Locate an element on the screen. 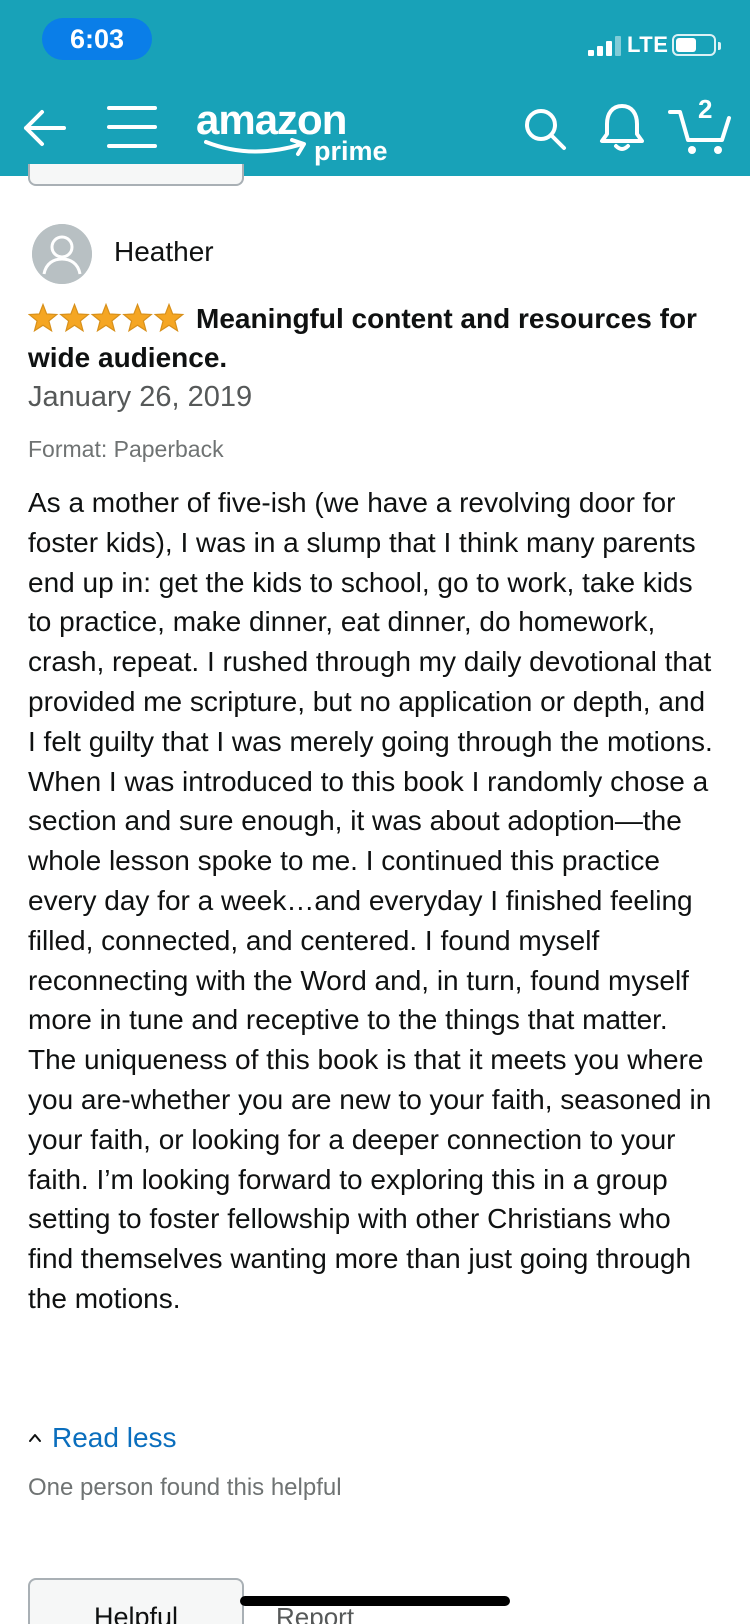 The image size is (750, 1624). bell-icon is located at coordinates (622, 127).